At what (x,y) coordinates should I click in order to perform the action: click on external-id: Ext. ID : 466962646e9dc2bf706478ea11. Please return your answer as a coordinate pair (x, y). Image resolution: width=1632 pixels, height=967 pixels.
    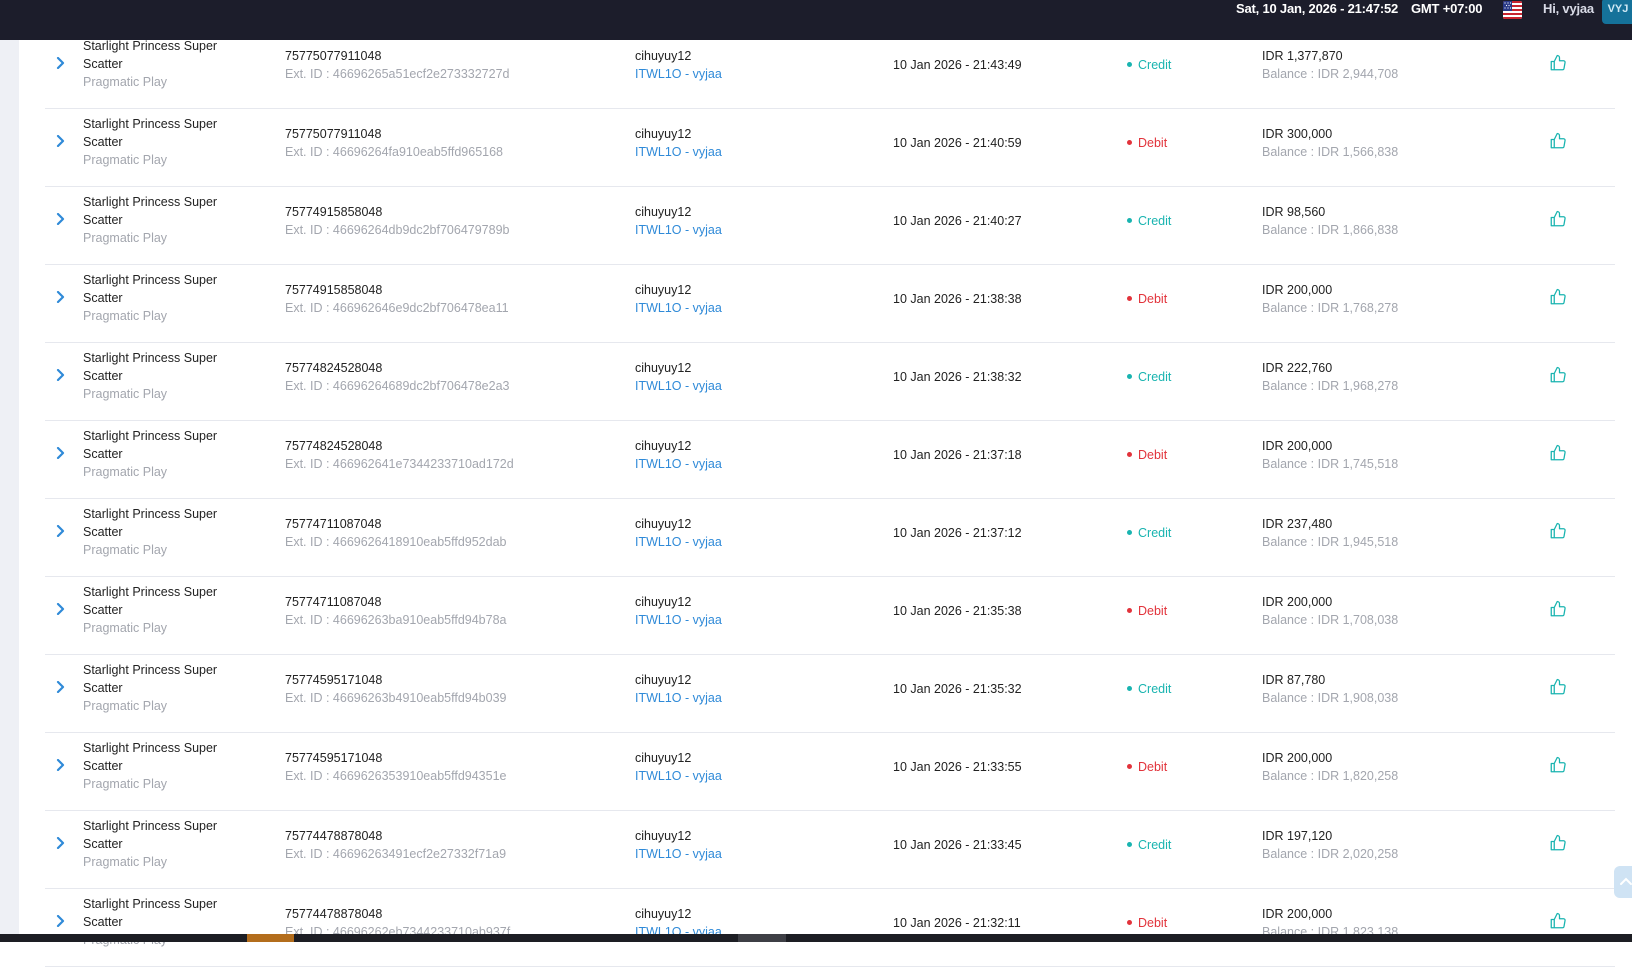
    Looking at the image, I should click on (397, 308).